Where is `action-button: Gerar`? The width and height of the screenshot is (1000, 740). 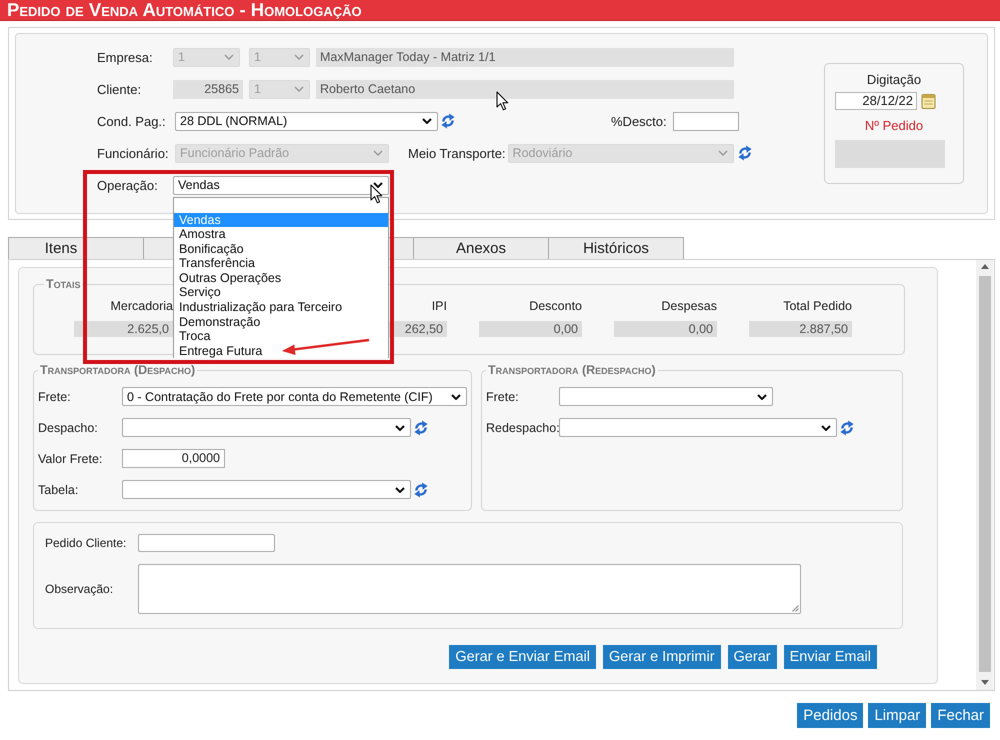 action-button: Gerar is located at coordinates (752, 657).